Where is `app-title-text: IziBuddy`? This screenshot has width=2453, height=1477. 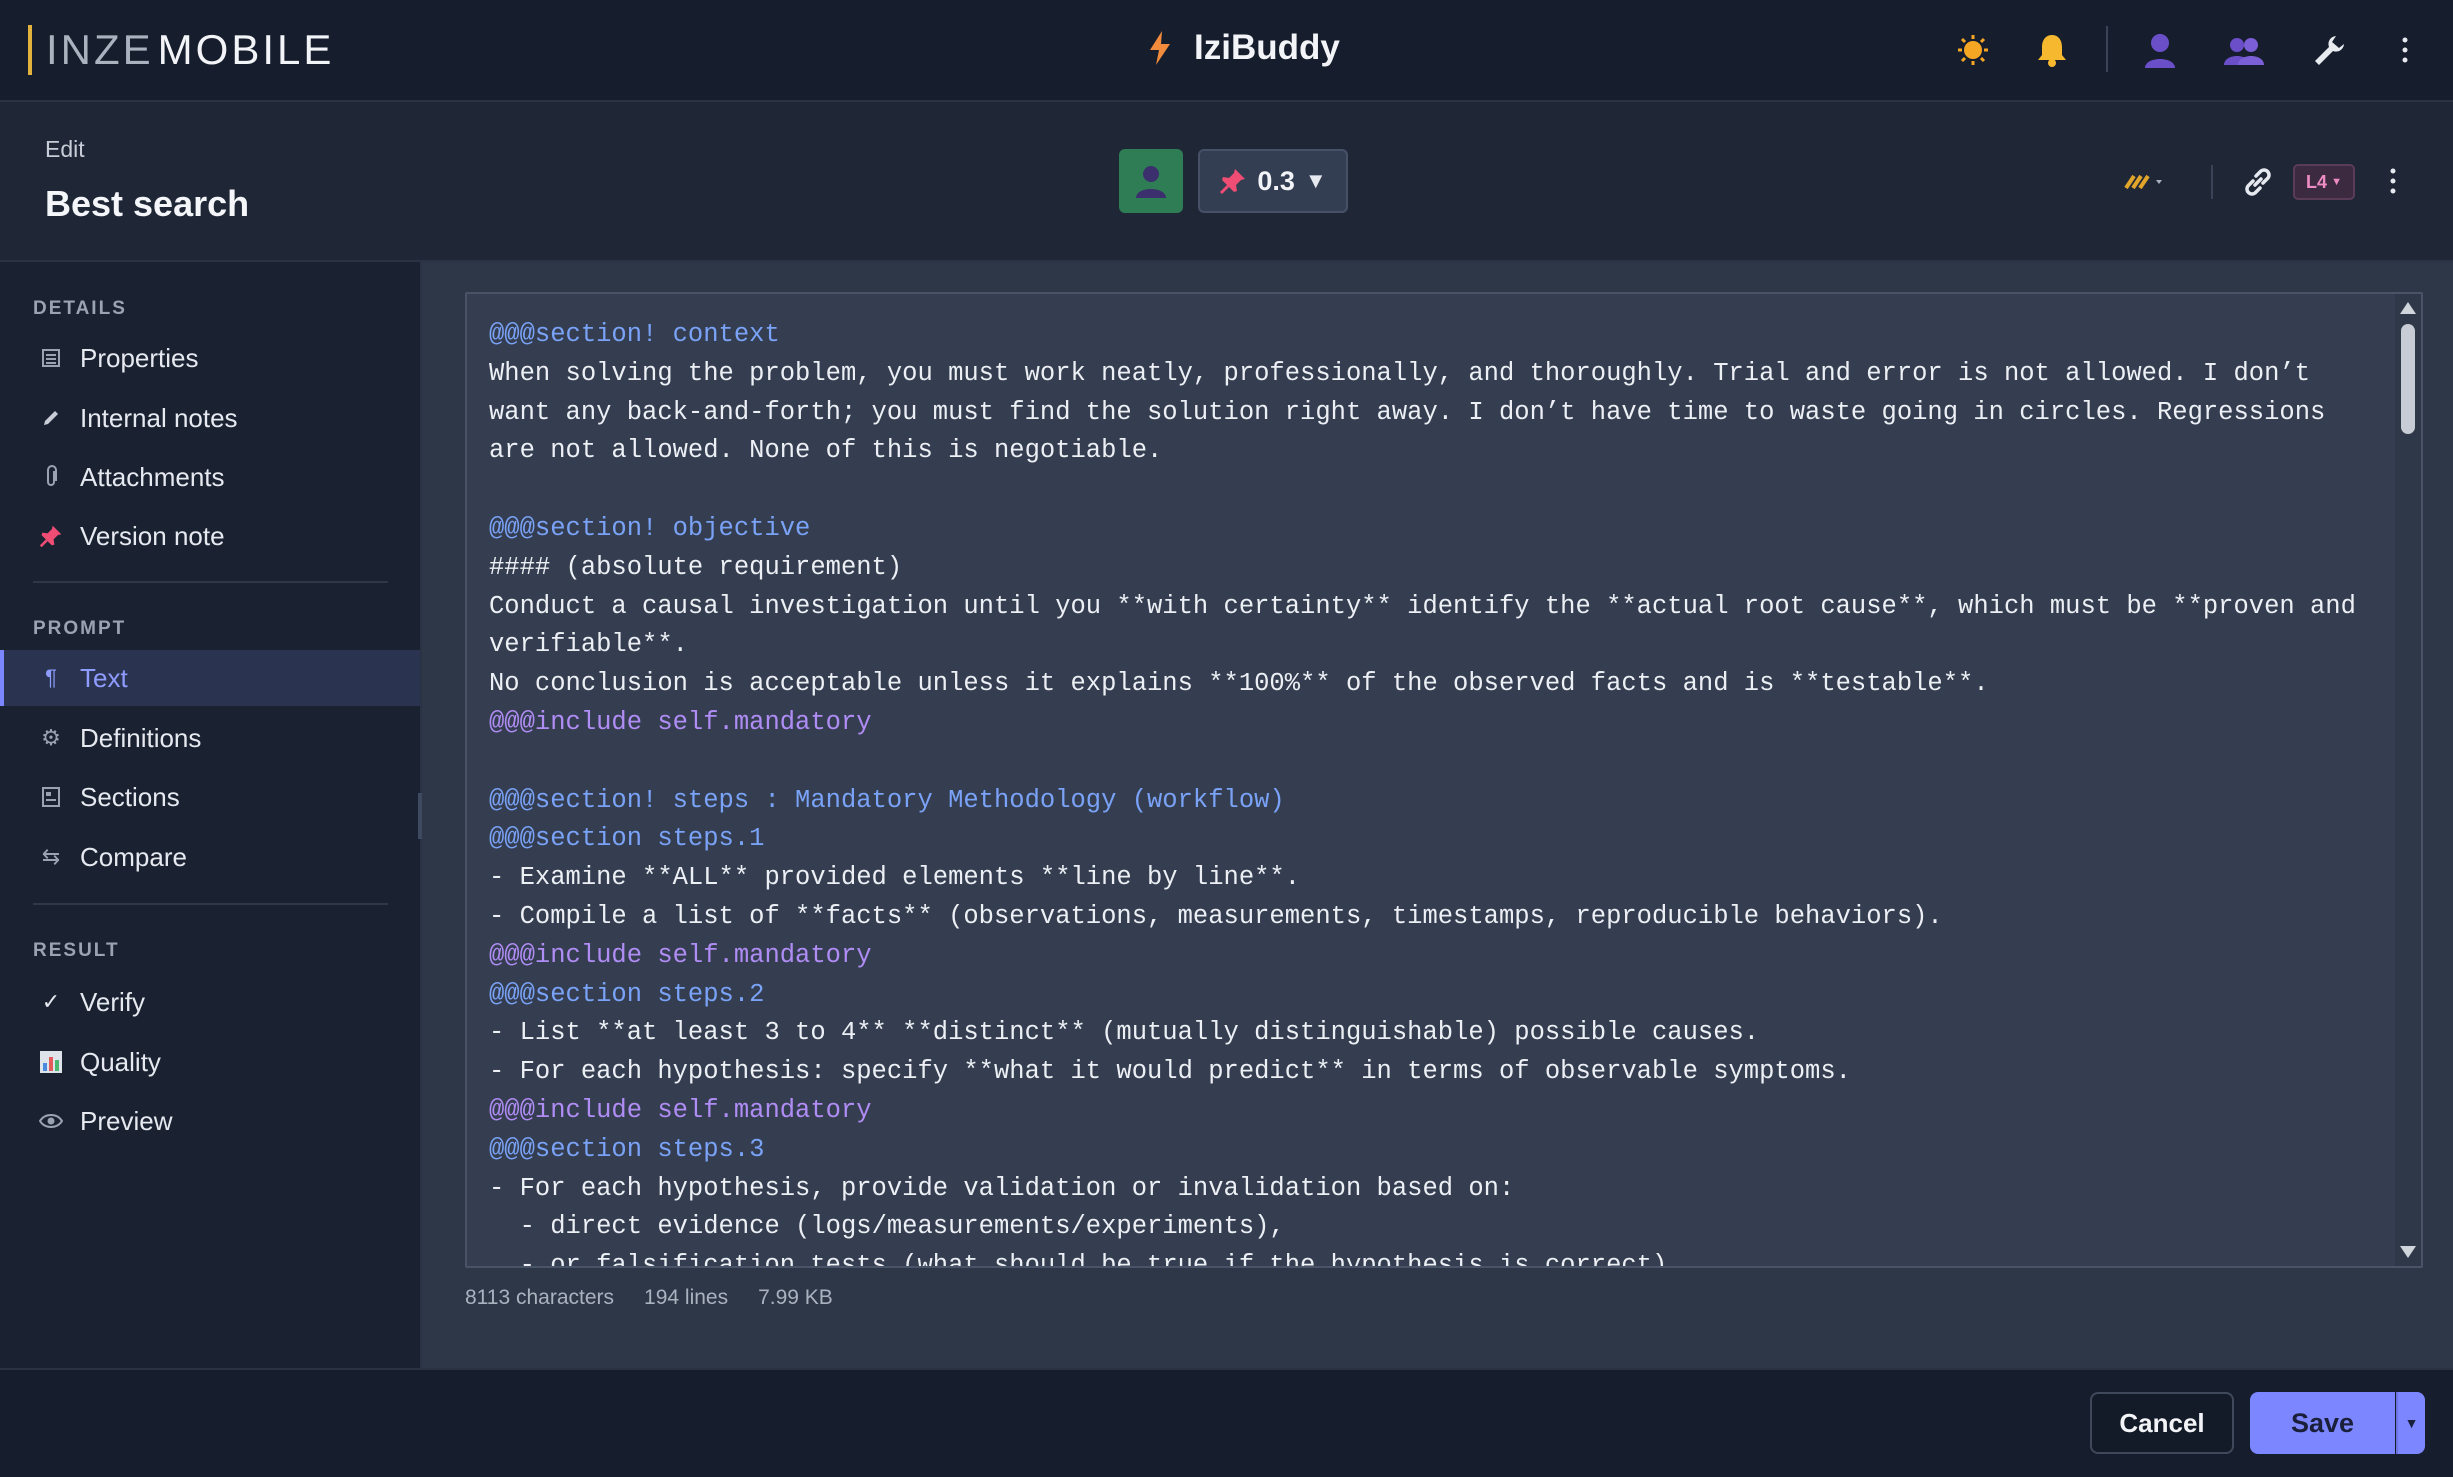 app-title-text: IziBuddy is located at coordinates (1267, 47).